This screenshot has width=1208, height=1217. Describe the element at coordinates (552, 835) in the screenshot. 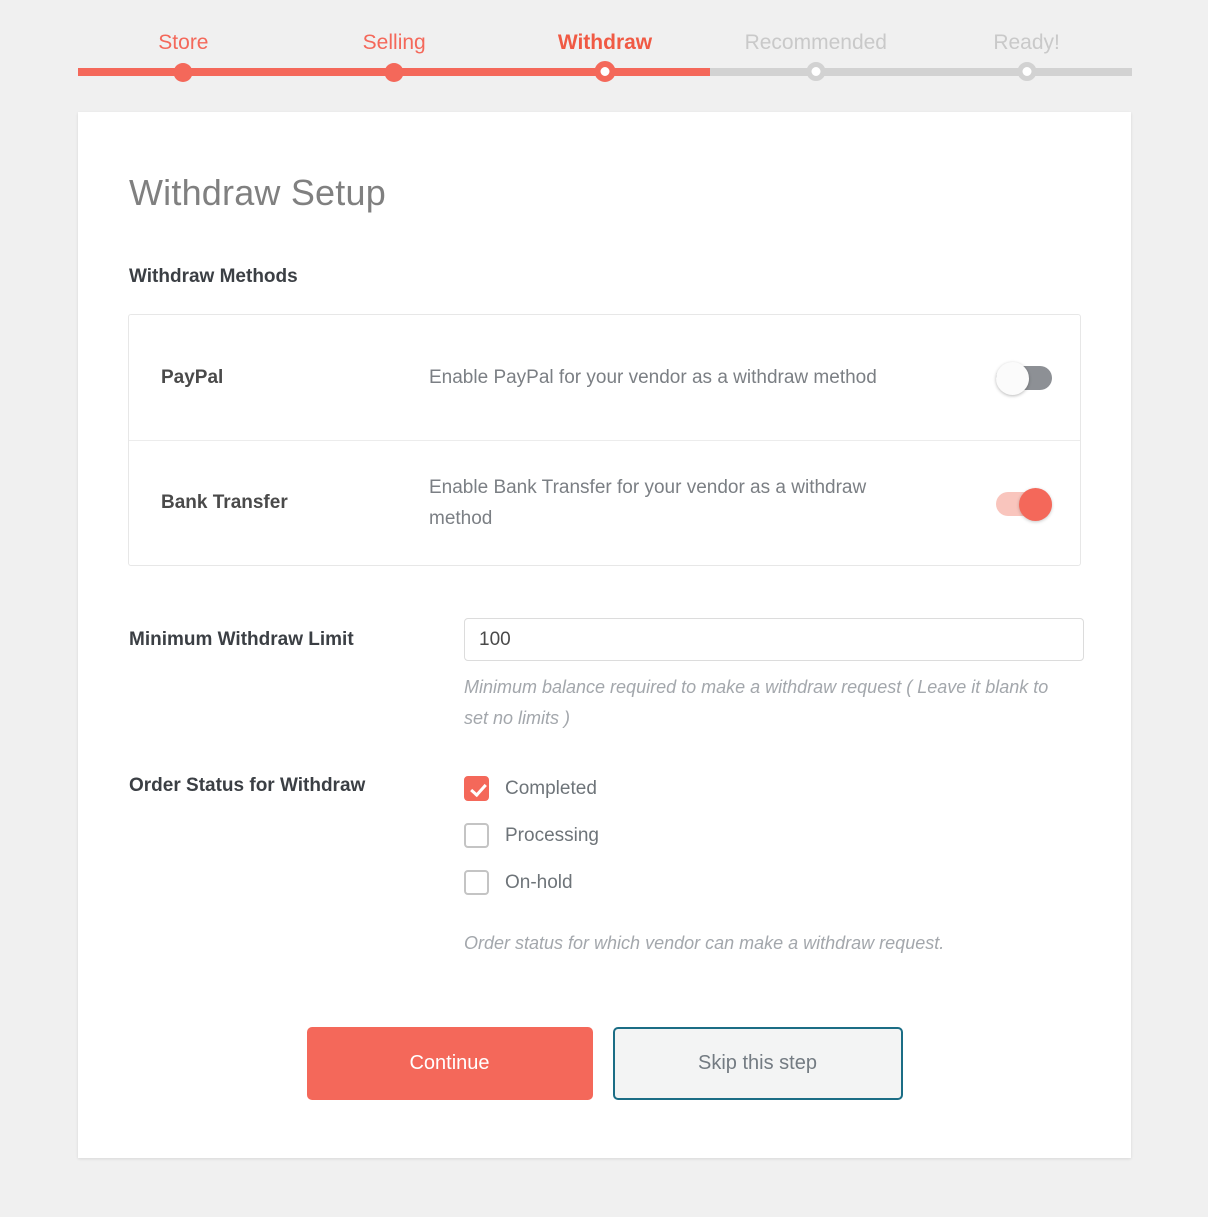

I see `checkbox-label-processing: Processing` at that location.